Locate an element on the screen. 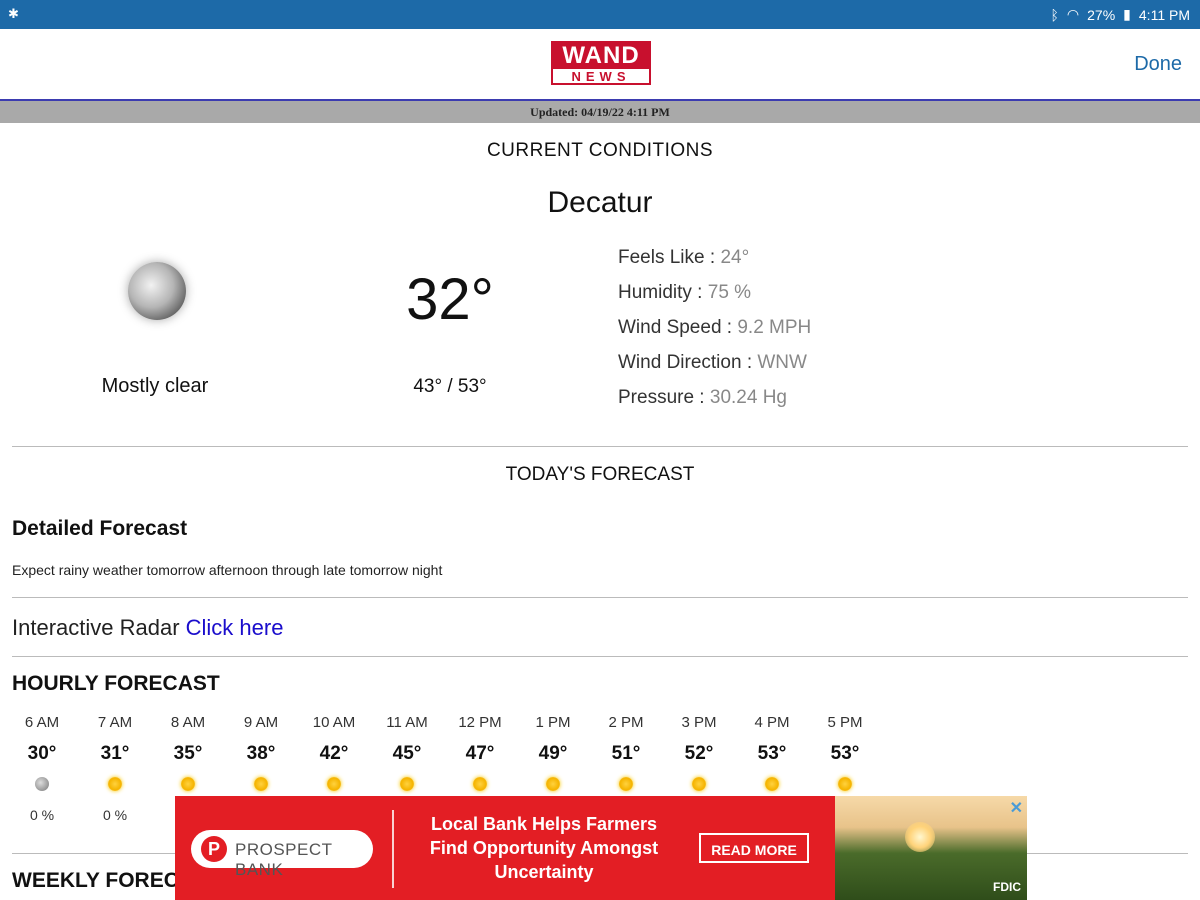 This screenshot has width=1200, height=900. hour-time: 1 PM is located at coordinates (553, 722).